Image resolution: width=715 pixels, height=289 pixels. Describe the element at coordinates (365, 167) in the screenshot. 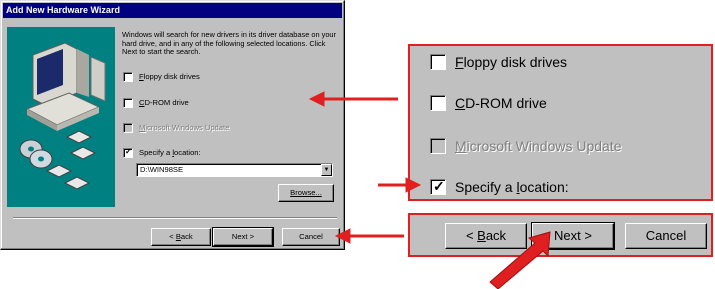

I see `callout-arrow-icon` at that location.